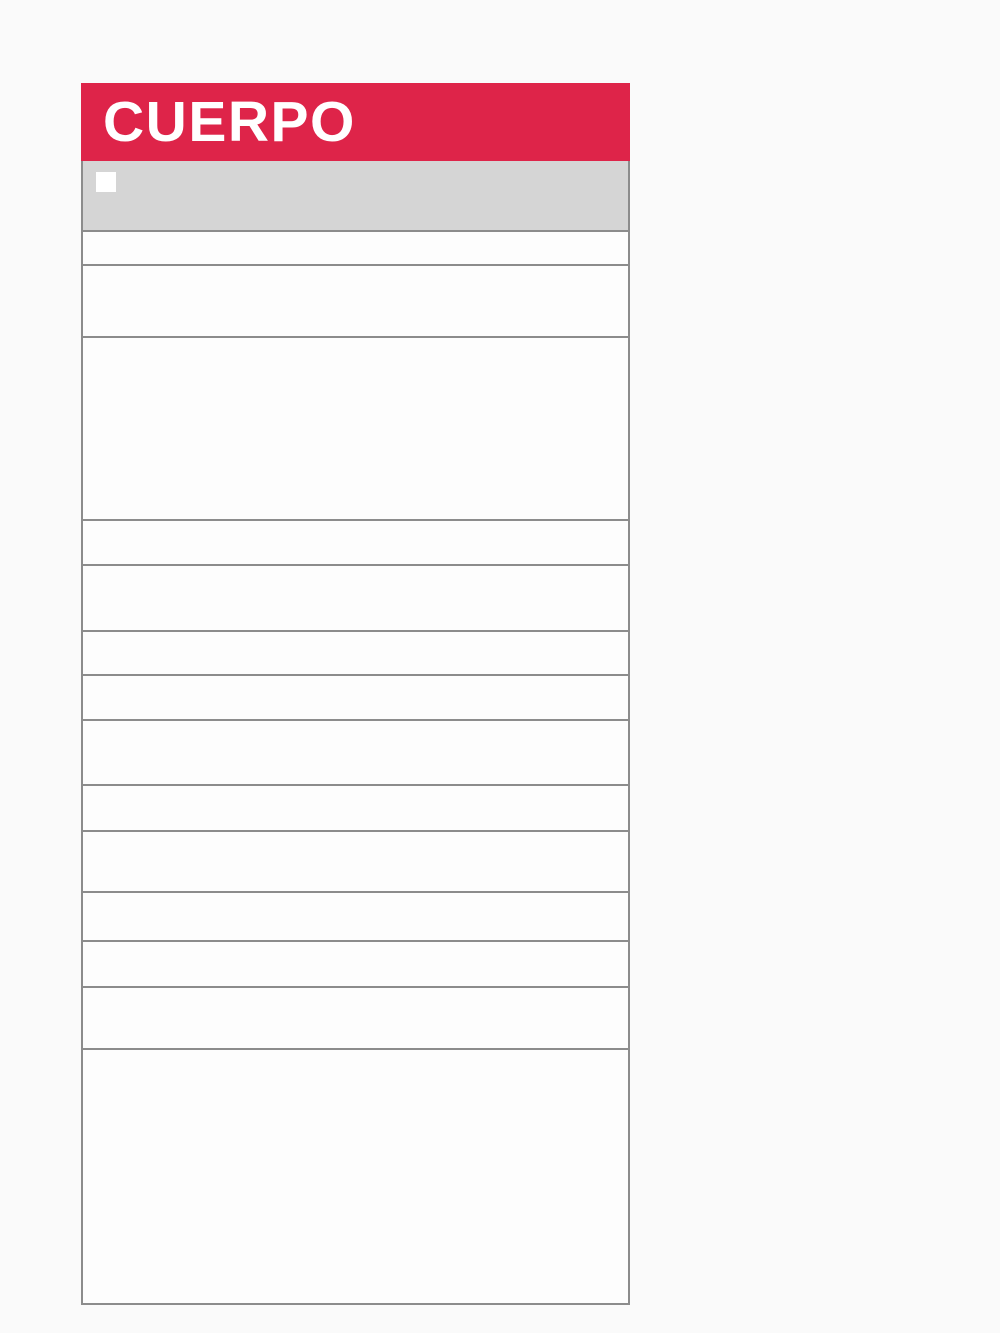  Describe the element at coordinates (229, 121) in the screenshot. I see `page-title: CUERPO` at that location.